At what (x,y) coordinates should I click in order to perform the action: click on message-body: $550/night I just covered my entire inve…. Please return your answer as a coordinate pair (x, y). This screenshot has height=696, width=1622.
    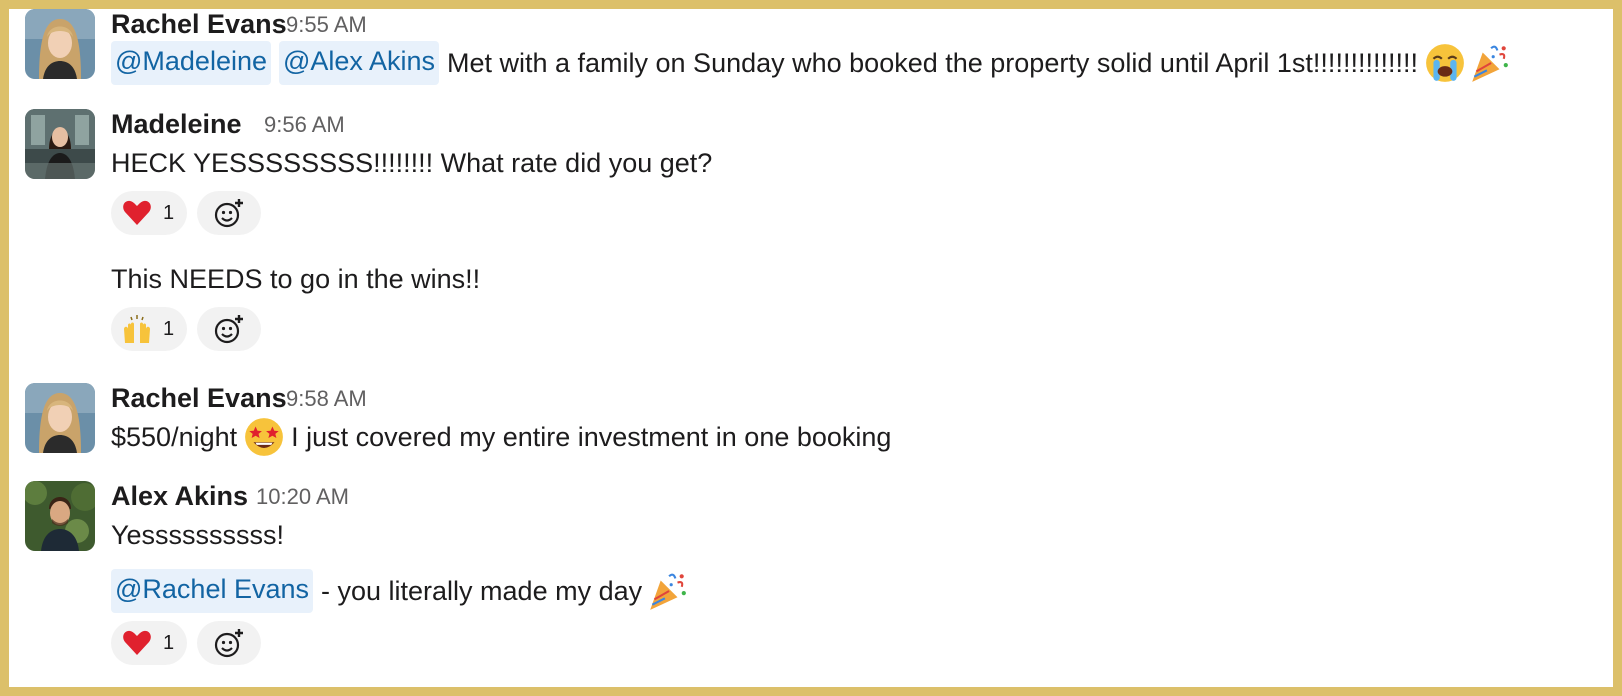
    Looking at the image, I should click on (501, 437).